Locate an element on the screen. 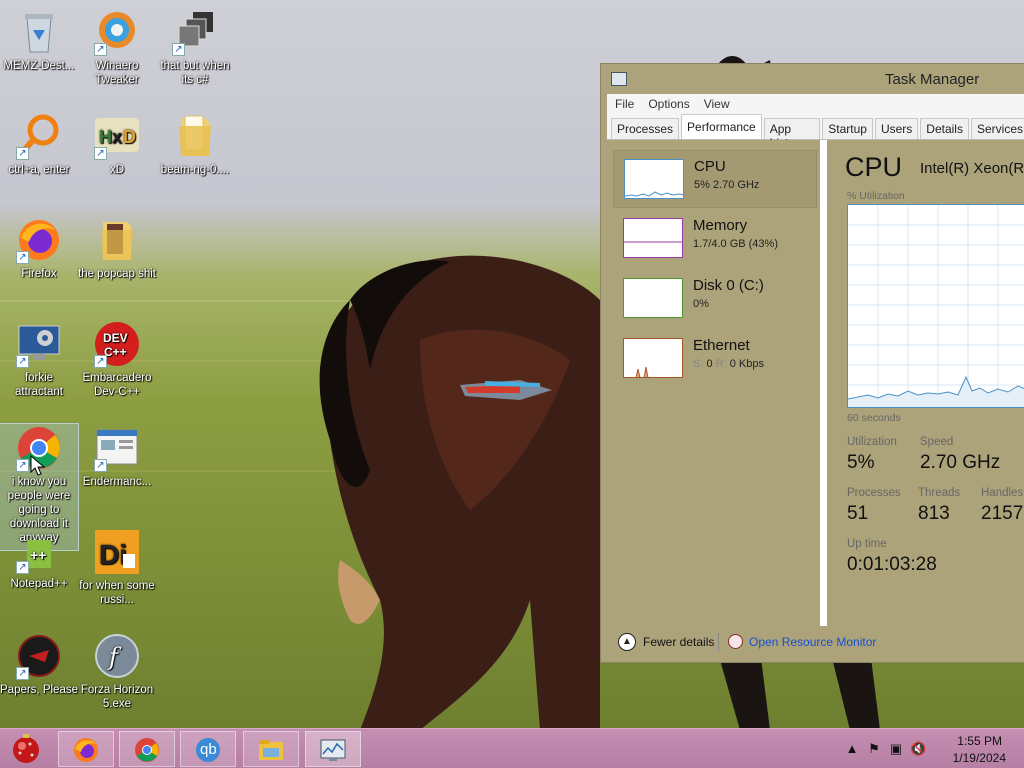  tab-startup: Startup is located at coordinates (847, 128).